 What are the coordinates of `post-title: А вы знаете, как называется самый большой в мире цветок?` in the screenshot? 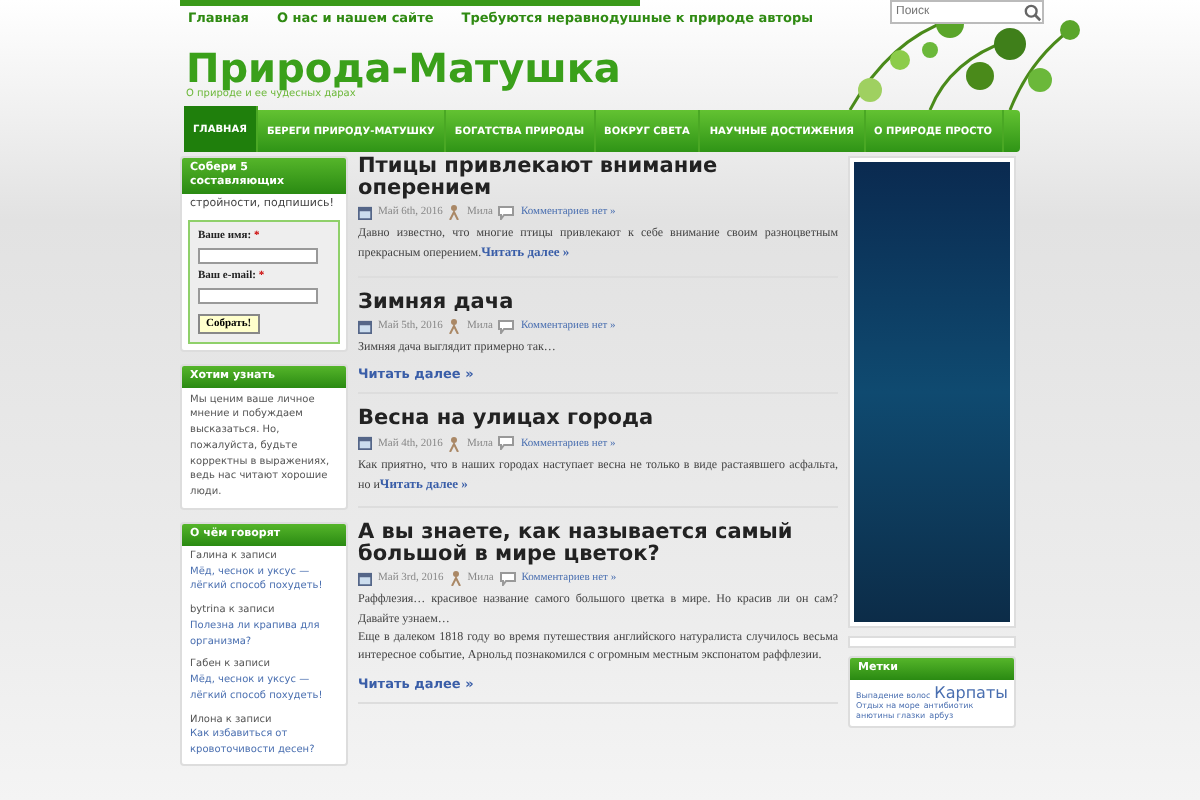 It's located at (598, 543).